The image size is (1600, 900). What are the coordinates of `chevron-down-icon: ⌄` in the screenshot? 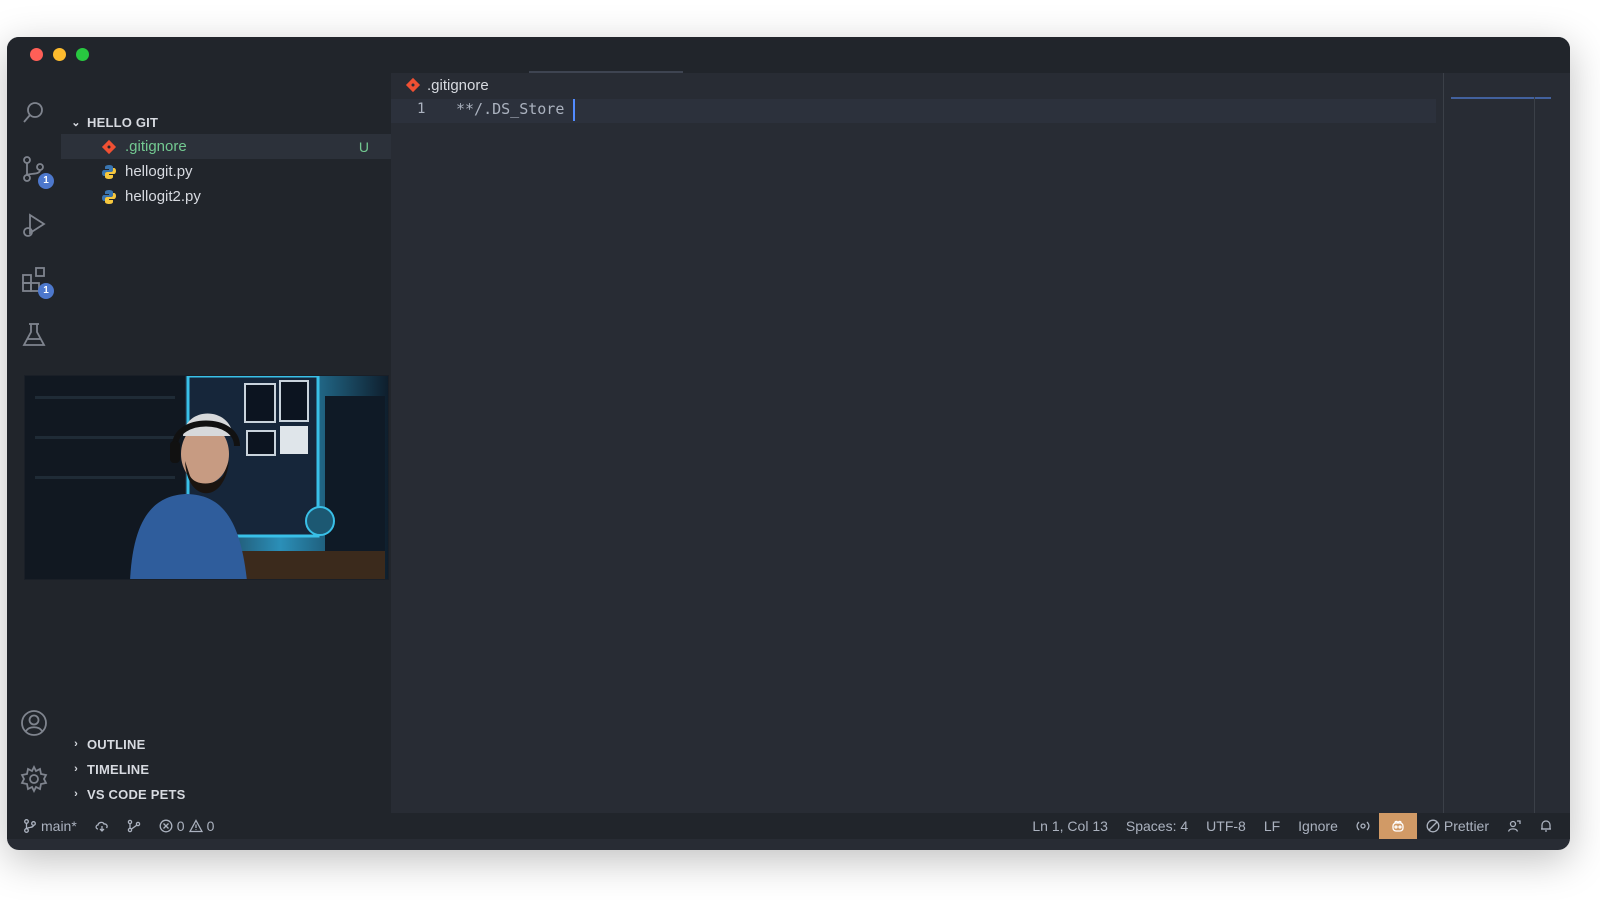 It's located at (76, 122).